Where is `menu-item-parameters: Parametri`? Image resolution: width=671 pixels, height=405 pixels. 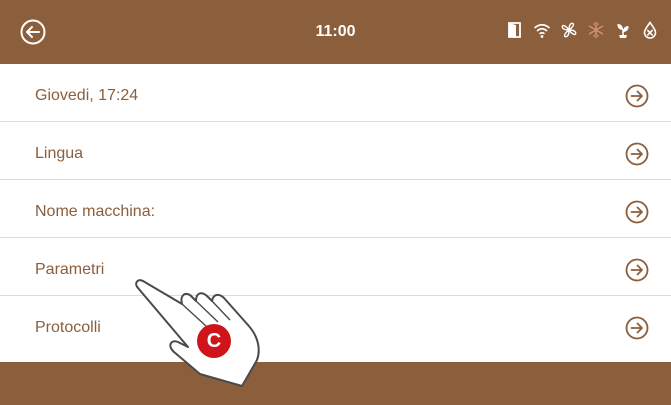 menu-item-parameters: Parametri is located at coordinates (335, 267).